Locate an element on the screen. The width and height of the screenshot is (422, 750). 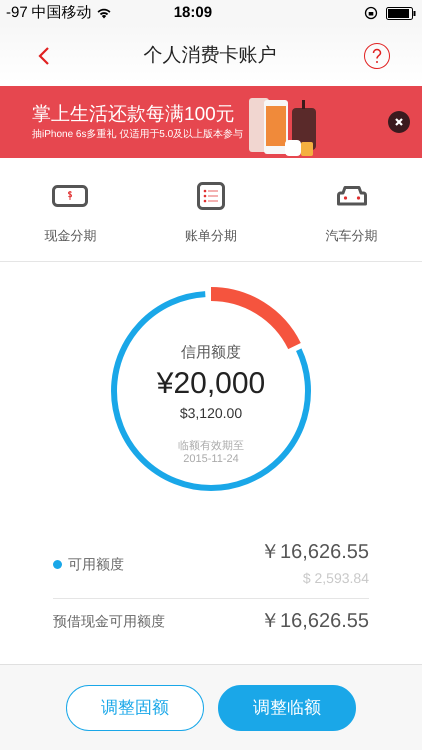
help-button is located at coordinates (377, 56).